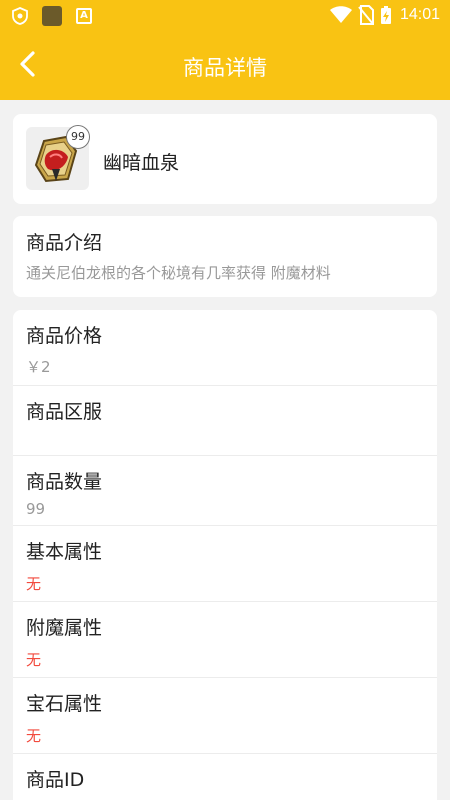  I want to click on enchant-attributes-label: 附魔属性, so click(64, 628).